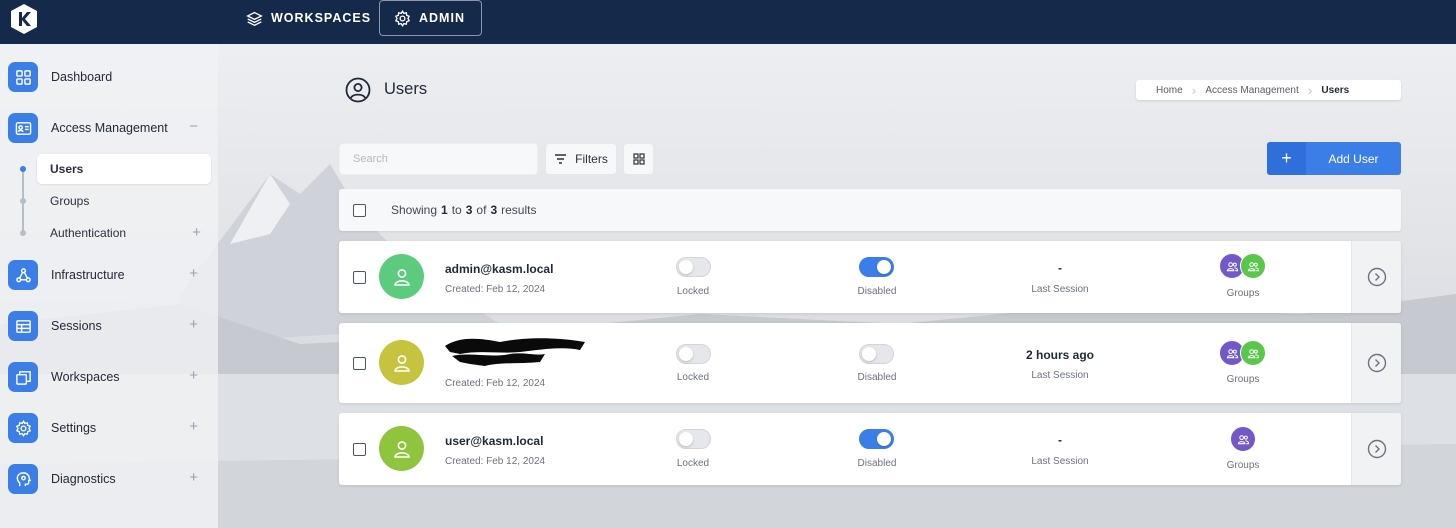  I want to click on add-user-label: Add User, so click(1353, 158).